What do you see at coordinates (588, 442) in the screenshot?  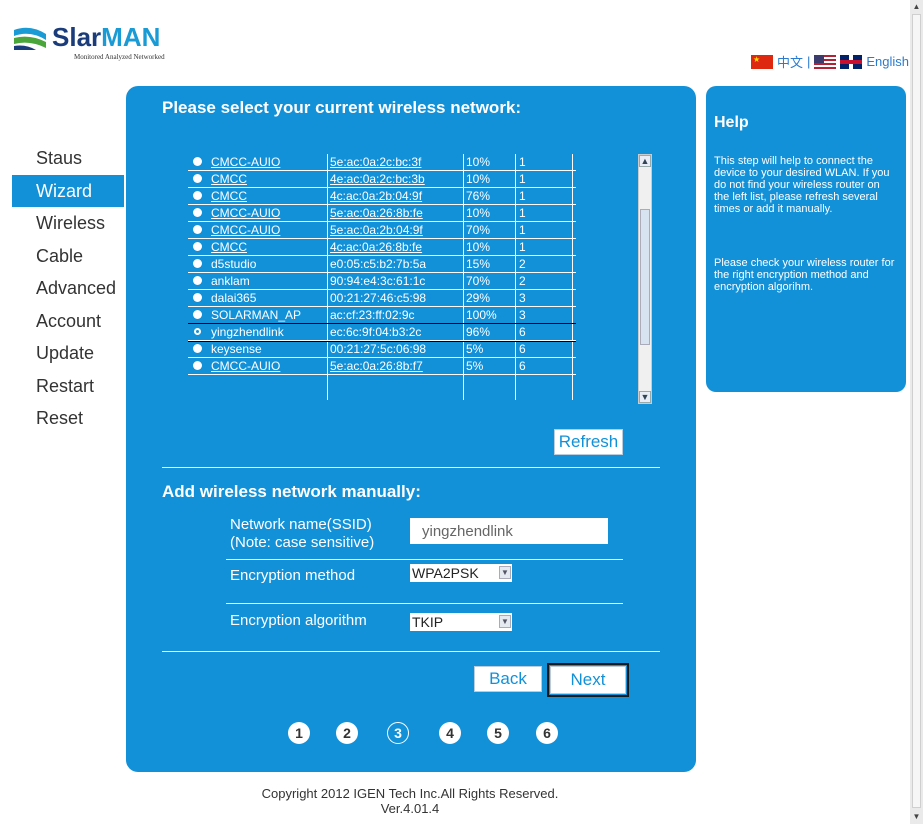 I see `refresh-button: Refresh` at bounding box center [588, 442].